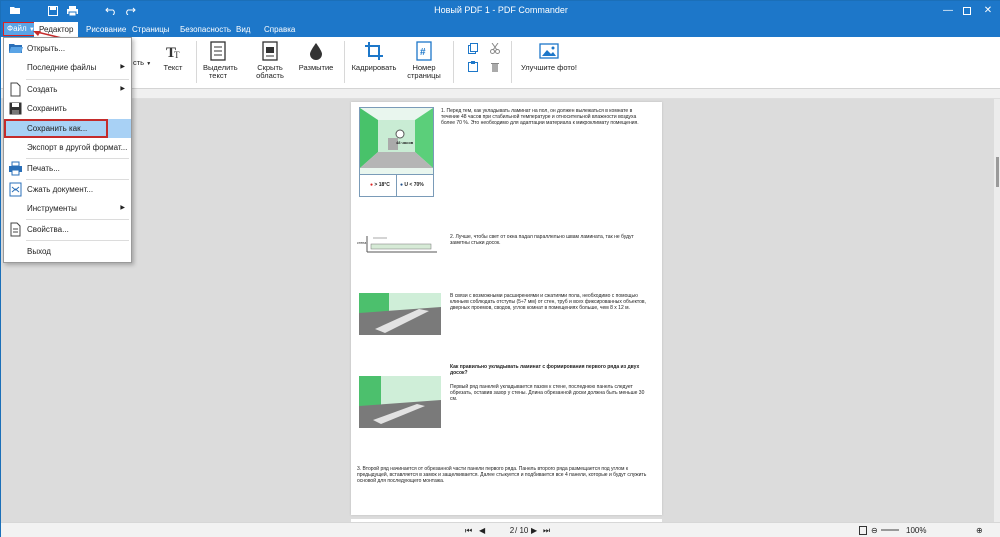  Describe the element at coordinates (997, 310) in the screenshot. I see `vertical-scrollbar` at that location.